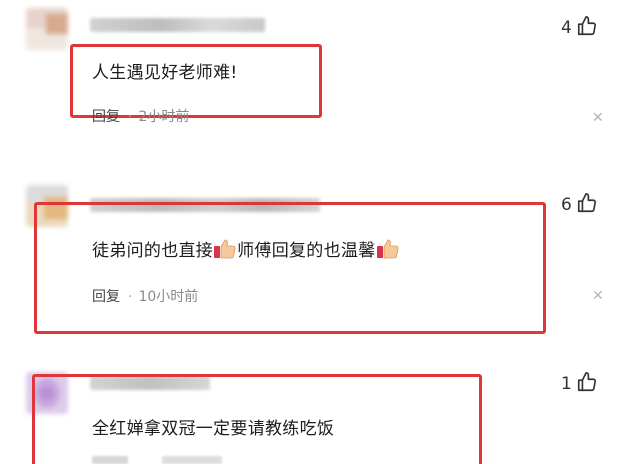 The width and height of the screenshot is (640, 464). I want to click on like-count: 4, so click(566, 28).